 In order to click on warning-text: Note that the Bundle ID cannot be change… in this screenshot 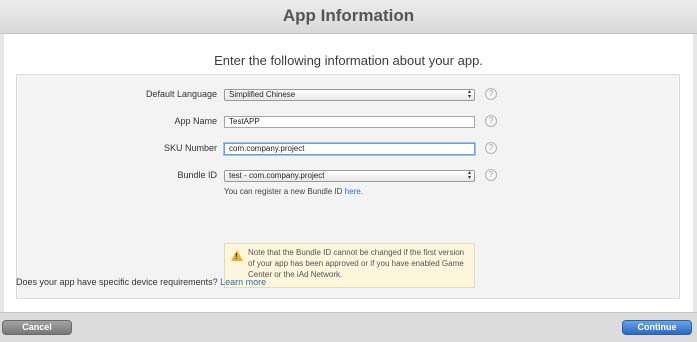, I will do `click(356, 263)`.